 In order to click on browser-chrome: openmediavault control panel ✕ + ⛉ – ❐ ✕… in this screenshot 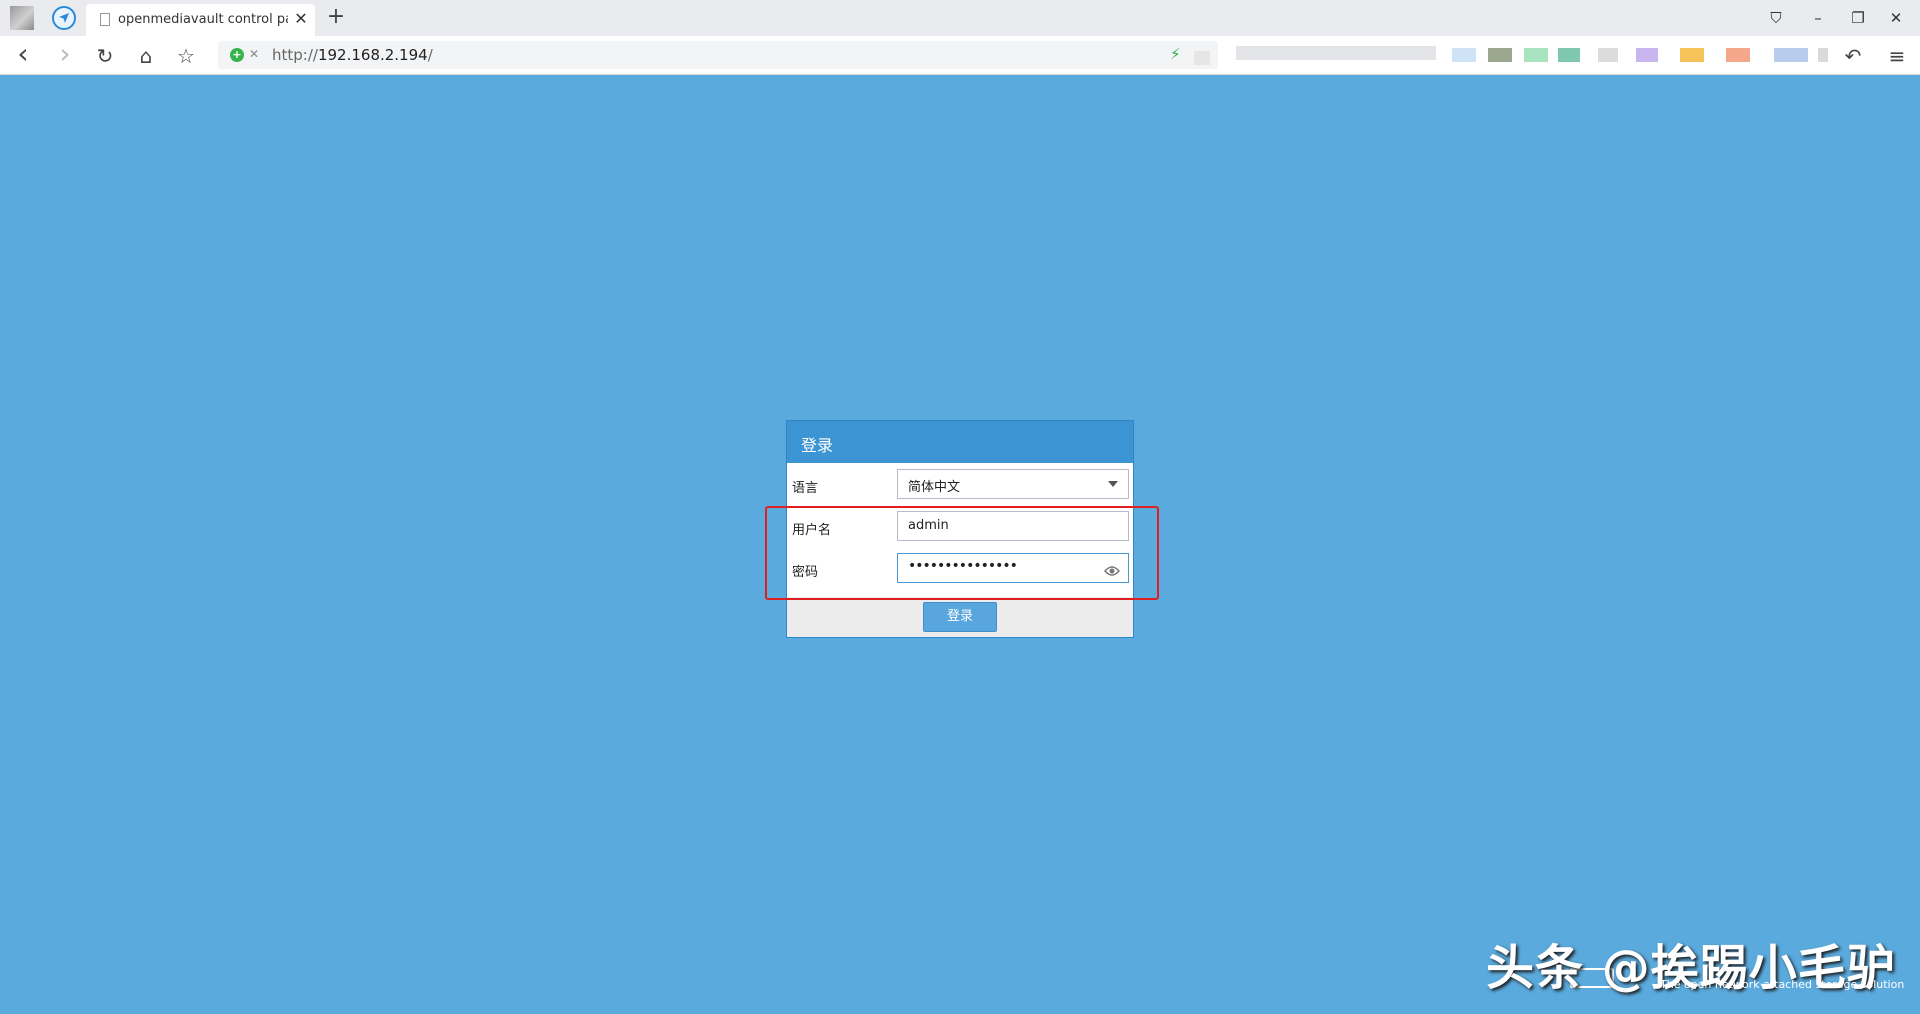, I will do `click(960, 37)`.